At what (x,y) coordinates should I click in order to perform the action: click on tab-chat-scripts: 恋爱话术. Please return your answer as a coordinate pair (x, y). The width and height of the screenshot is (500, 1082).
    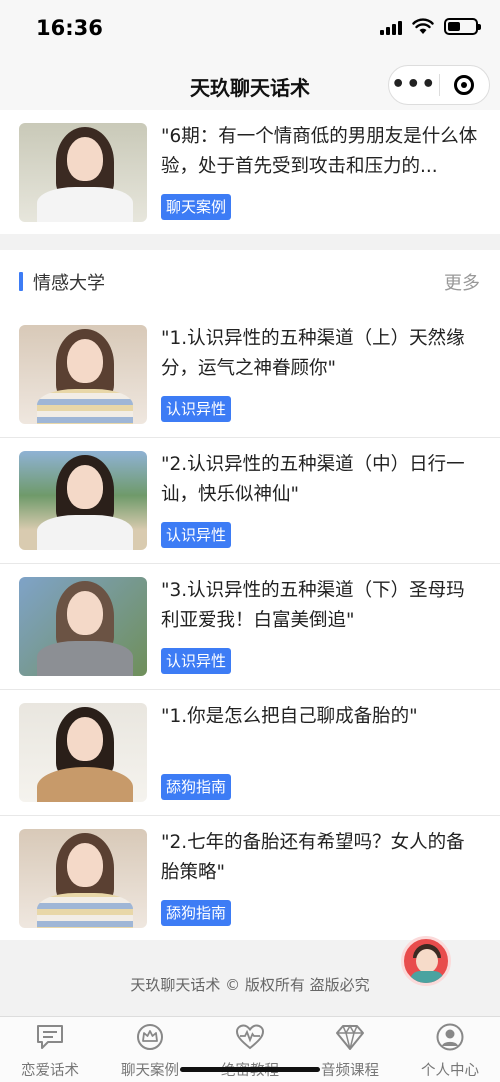
    Looking at the image, I should click on (50, 1049).